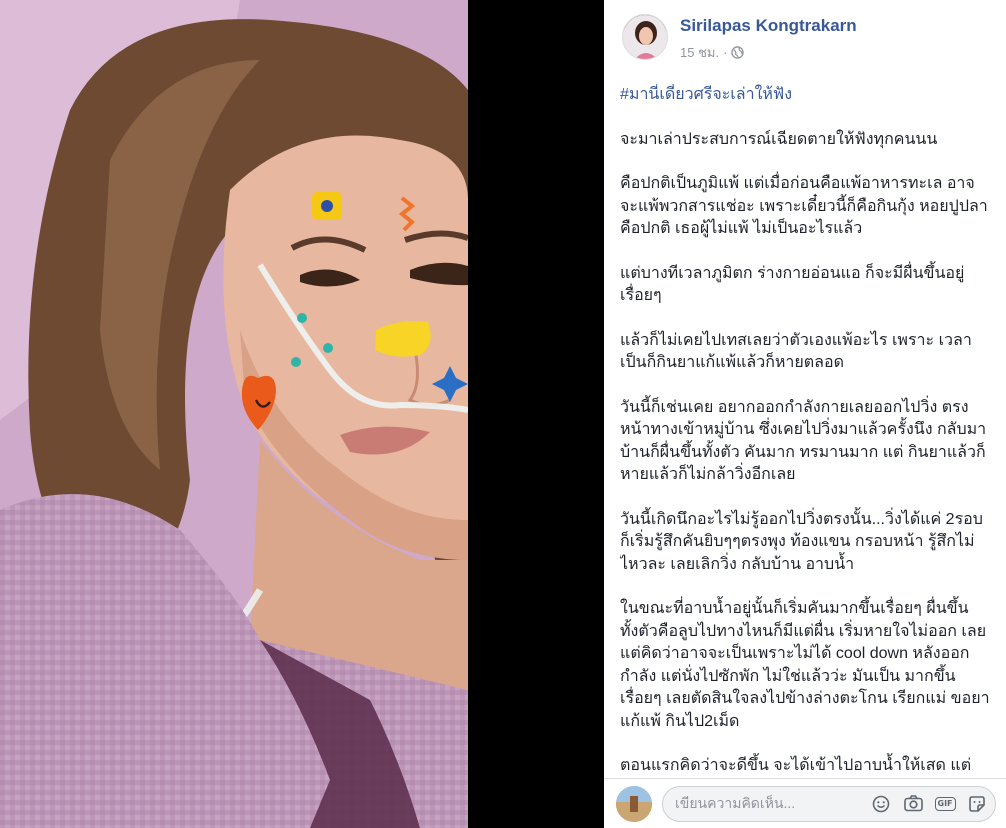 Image resolution: width=1006 pixels, height=828 pixels. I want to click on comment-composer: เขียนความคิดเห็น... GIF, so click(805, 803).